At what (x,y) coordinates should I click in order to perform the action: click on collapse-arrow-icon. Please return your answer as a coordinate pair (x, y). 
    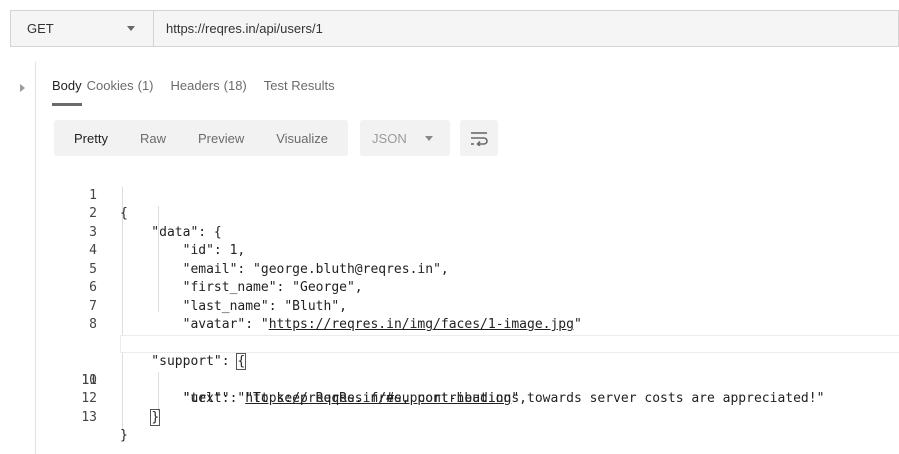
    Looking at the image, I should click on (22, 88).